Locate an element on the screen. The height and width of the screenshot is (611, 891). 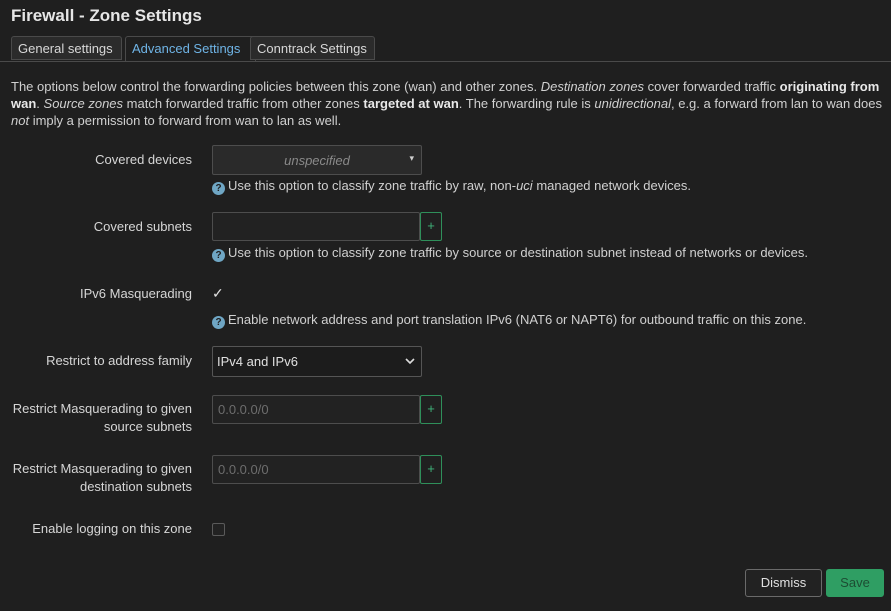
covered-devices-value: unspecified is located at coordinates (317, 160).